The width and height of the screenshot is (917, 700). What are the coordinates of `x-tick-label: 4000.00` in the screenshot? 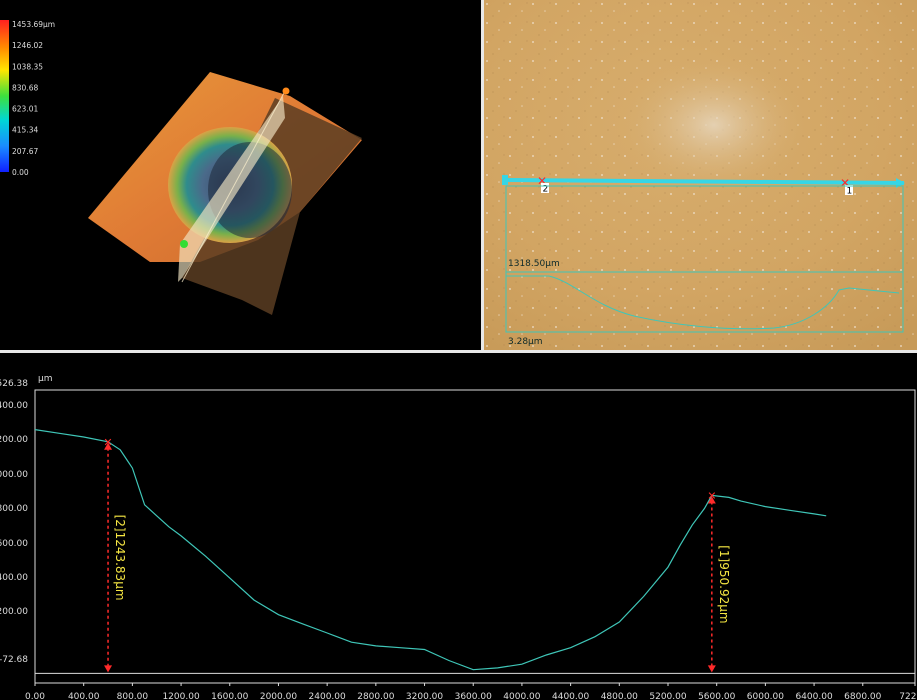 It's located at (521, 696).